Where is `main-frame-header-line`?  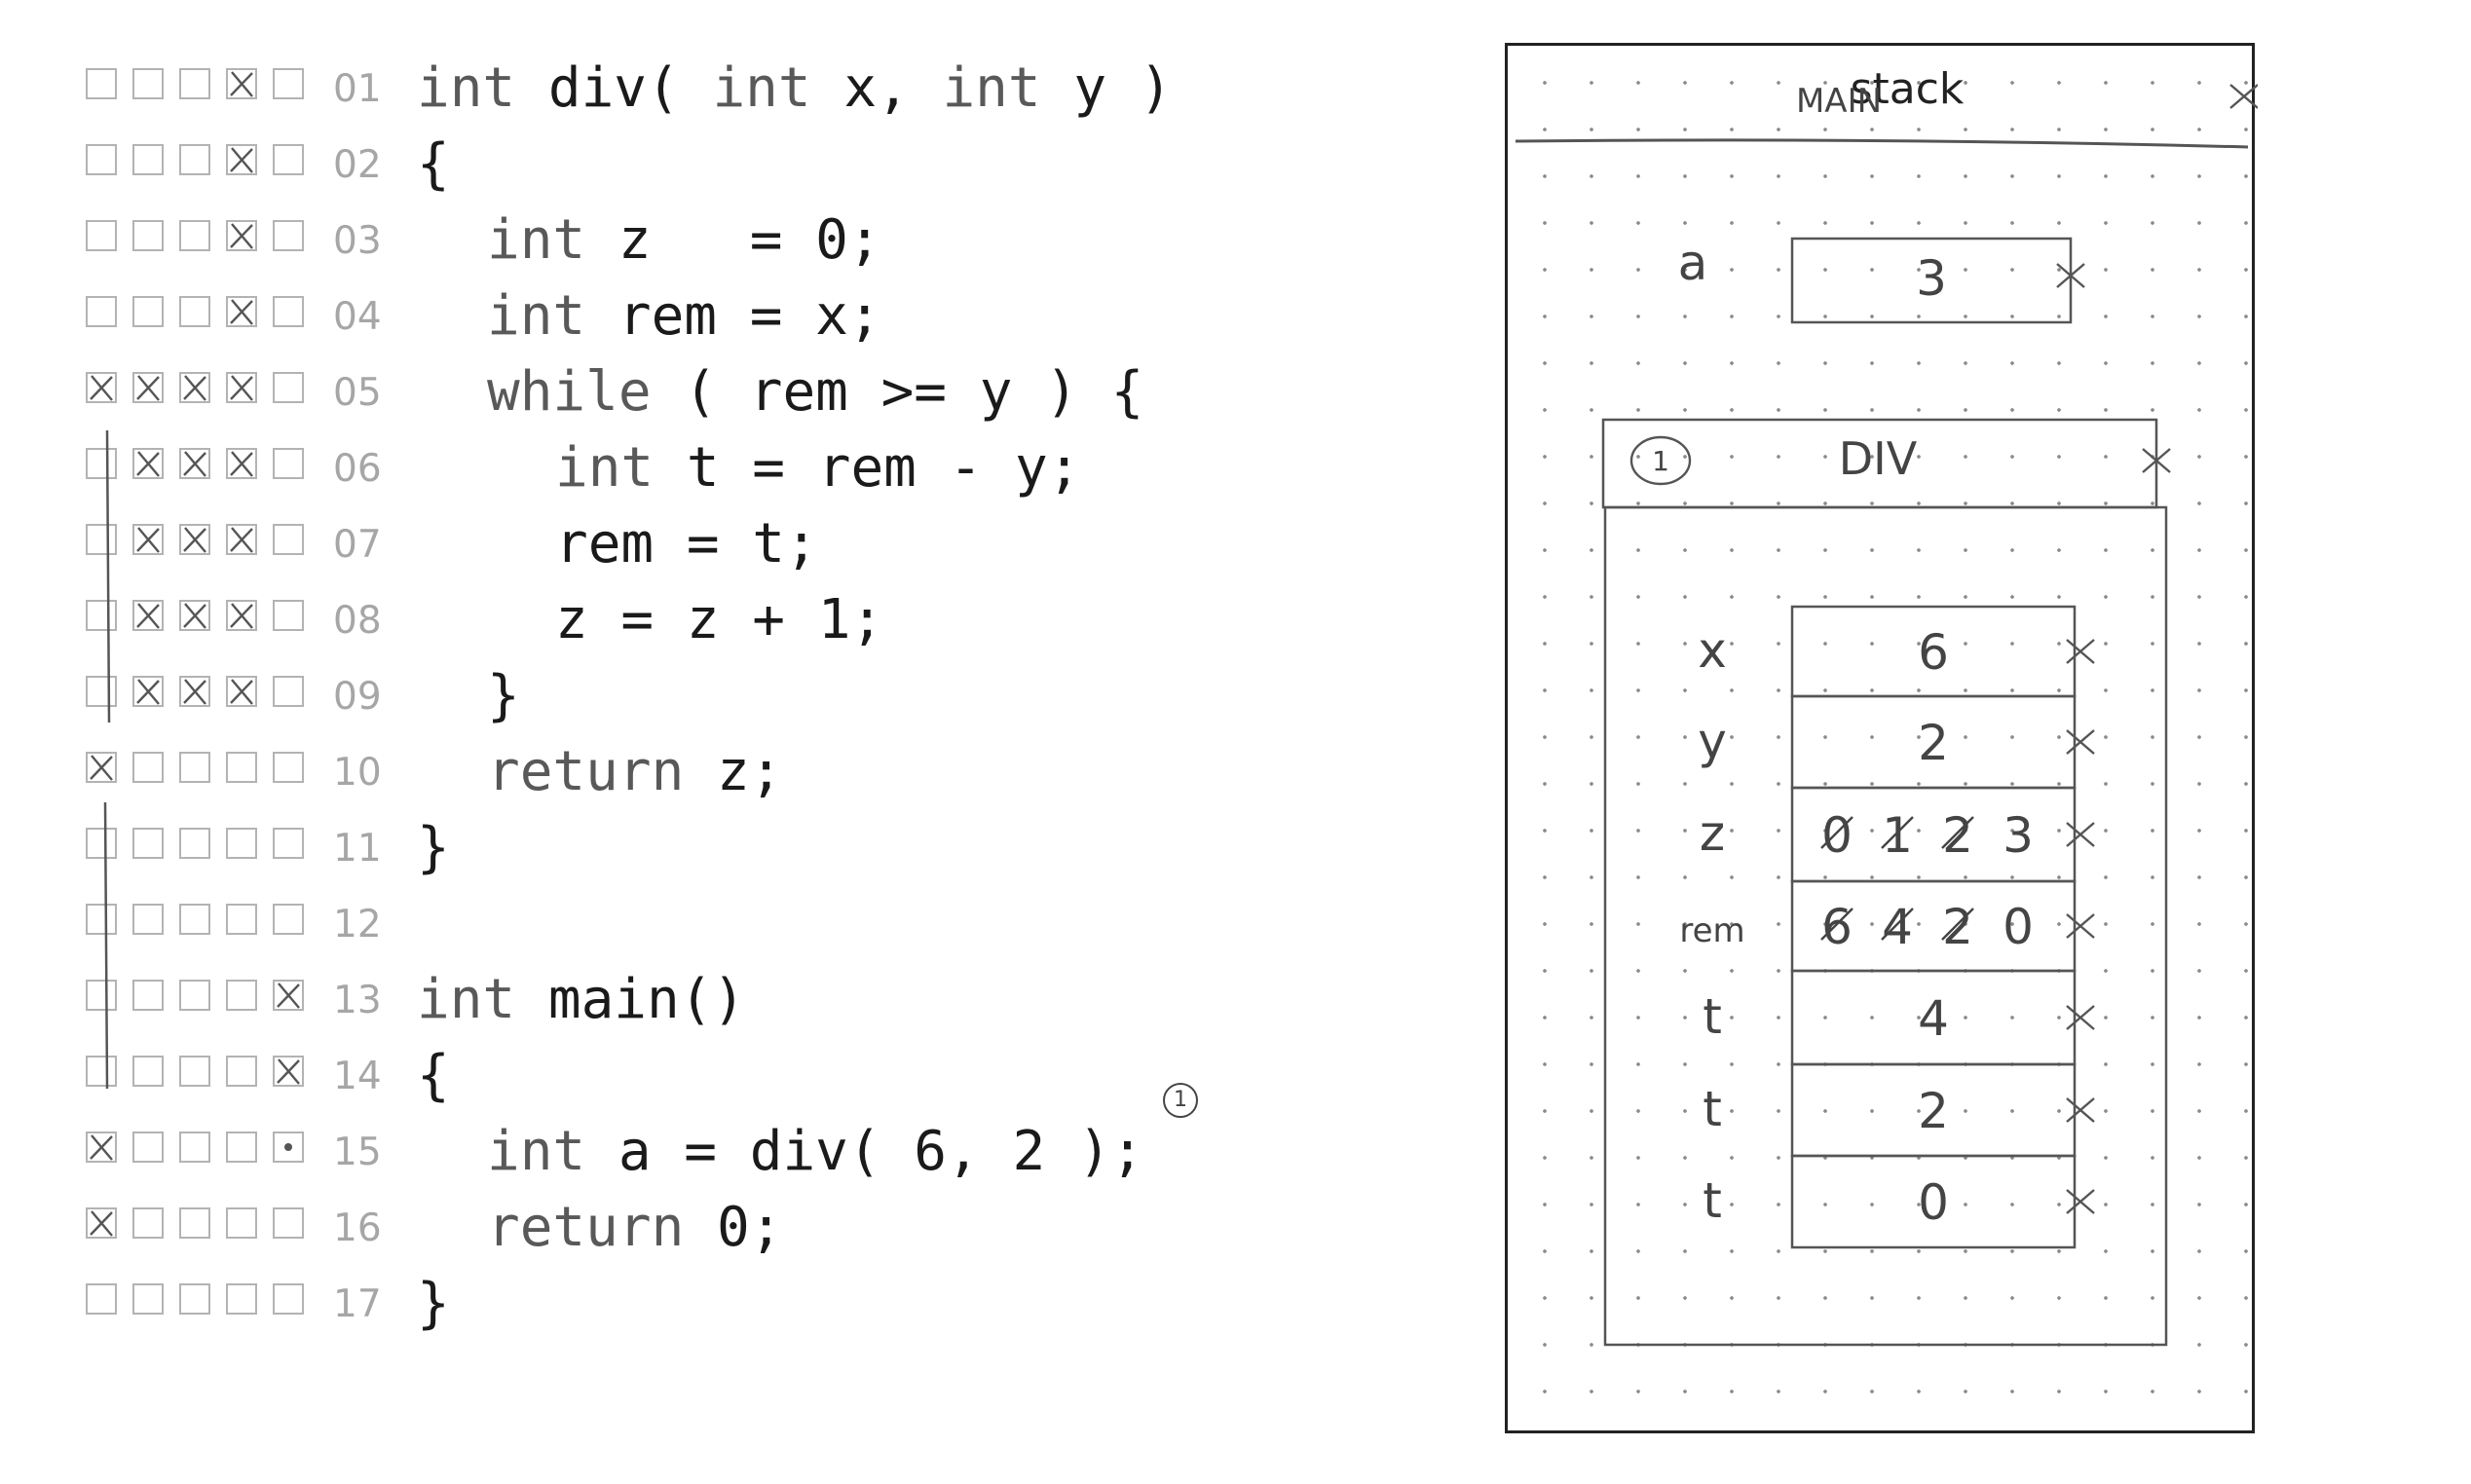
main-frame-header-line is located at coordinates (1882, 143).